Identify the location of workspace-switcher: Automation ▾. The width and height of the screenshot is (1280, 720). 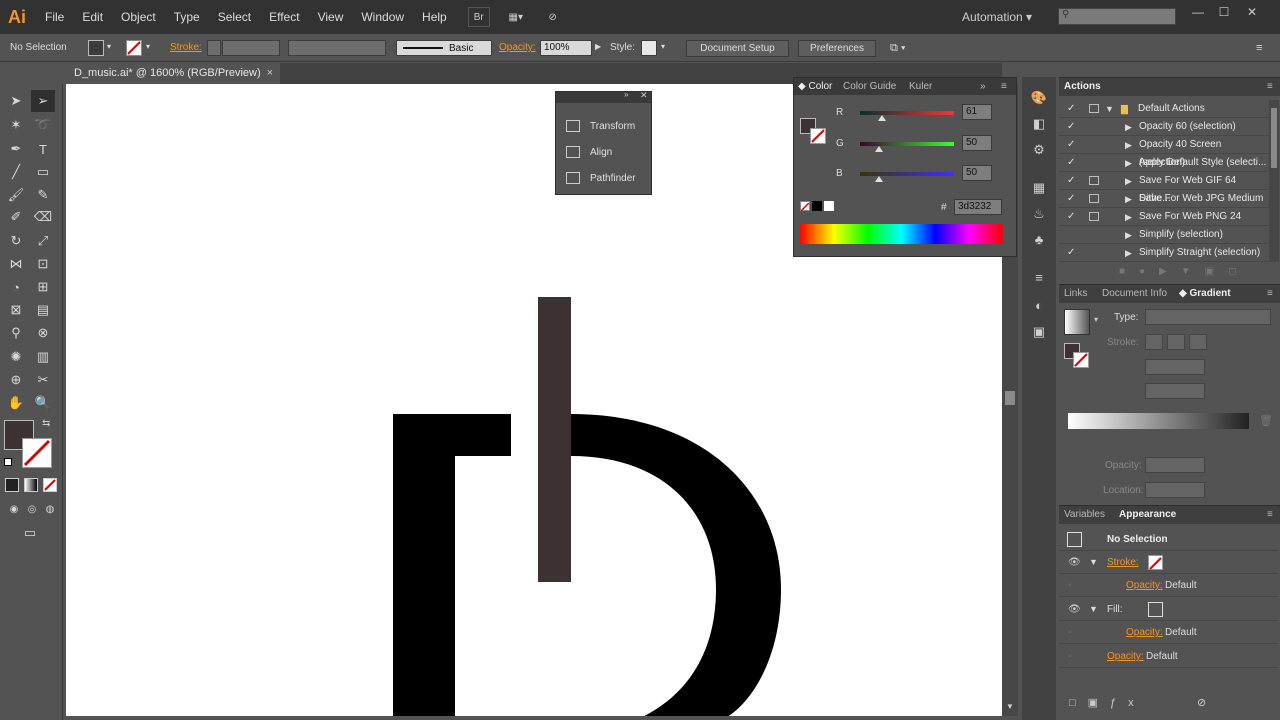
(997, 17).